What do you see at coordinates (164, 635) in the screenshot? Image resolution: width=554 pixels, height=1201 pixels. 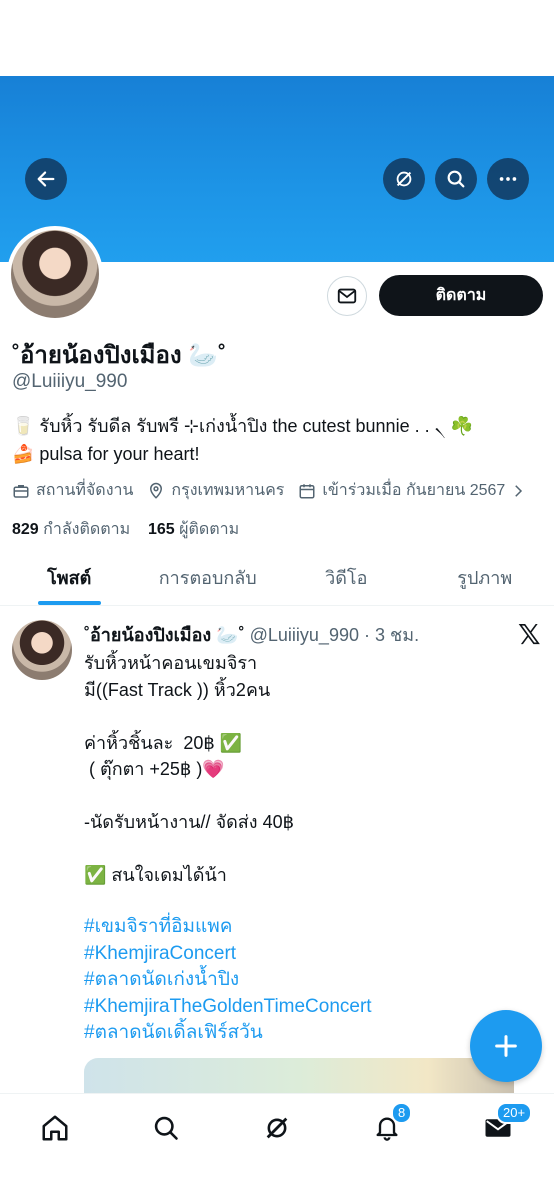 I see `post-author-name: ˚อ้ายน้องปิงเมือง 🦢˚` at bounding box center [164, 635].